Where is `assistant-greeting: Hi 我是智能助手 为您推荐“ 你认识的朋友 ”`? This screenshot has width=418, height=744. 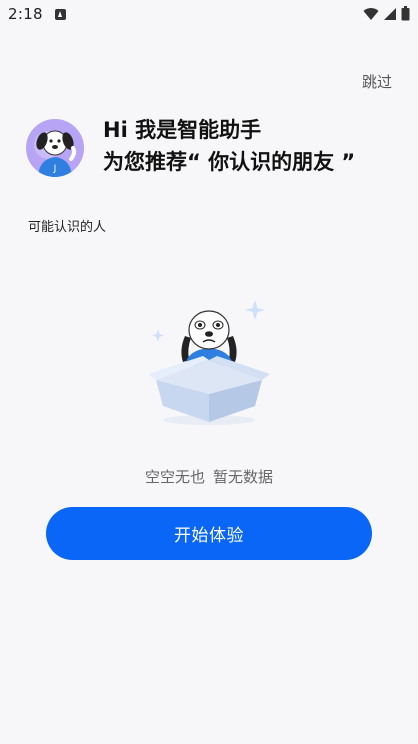
assistant-greeting: Hi 我是智能助手 为您推荐“ 你认识的朋友 ” is located at coordinates (229, 146).